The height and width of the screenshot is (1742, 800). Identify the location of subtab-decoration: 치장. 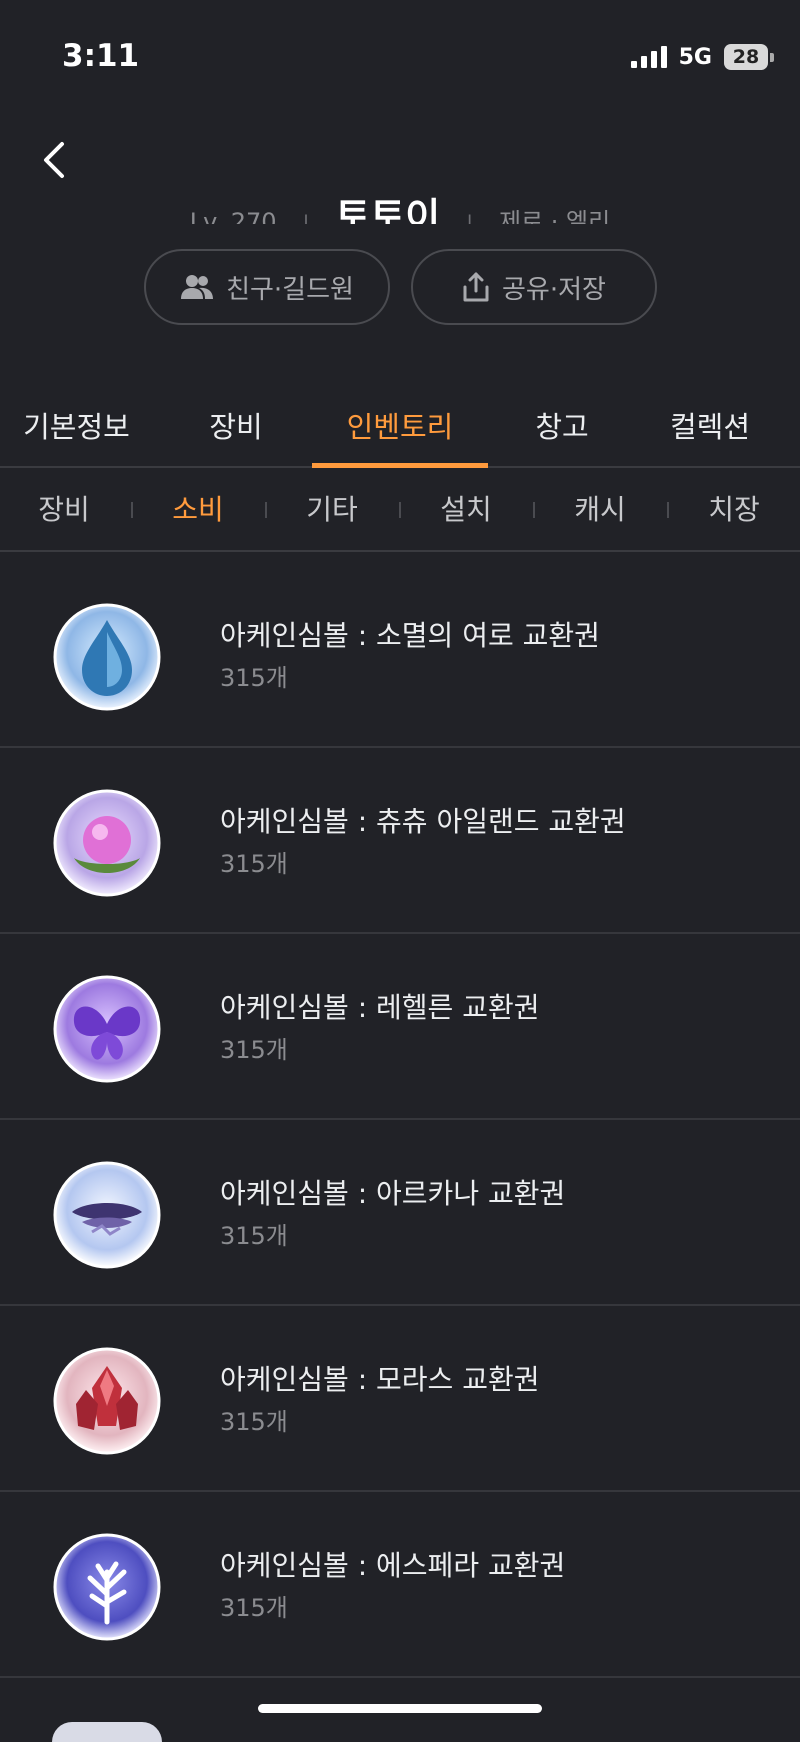
(734, 508).